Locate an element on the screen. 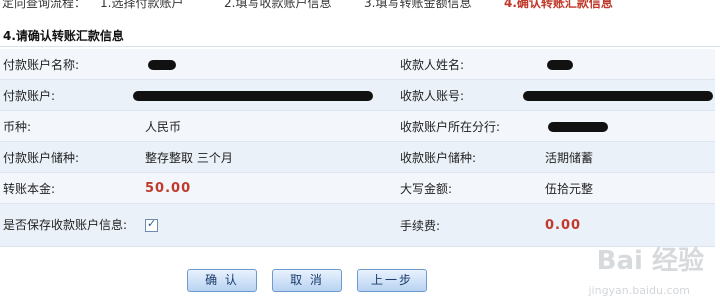 This screenshot has height=307, width=720. value-payer-account is located at coordinates (265, 95).